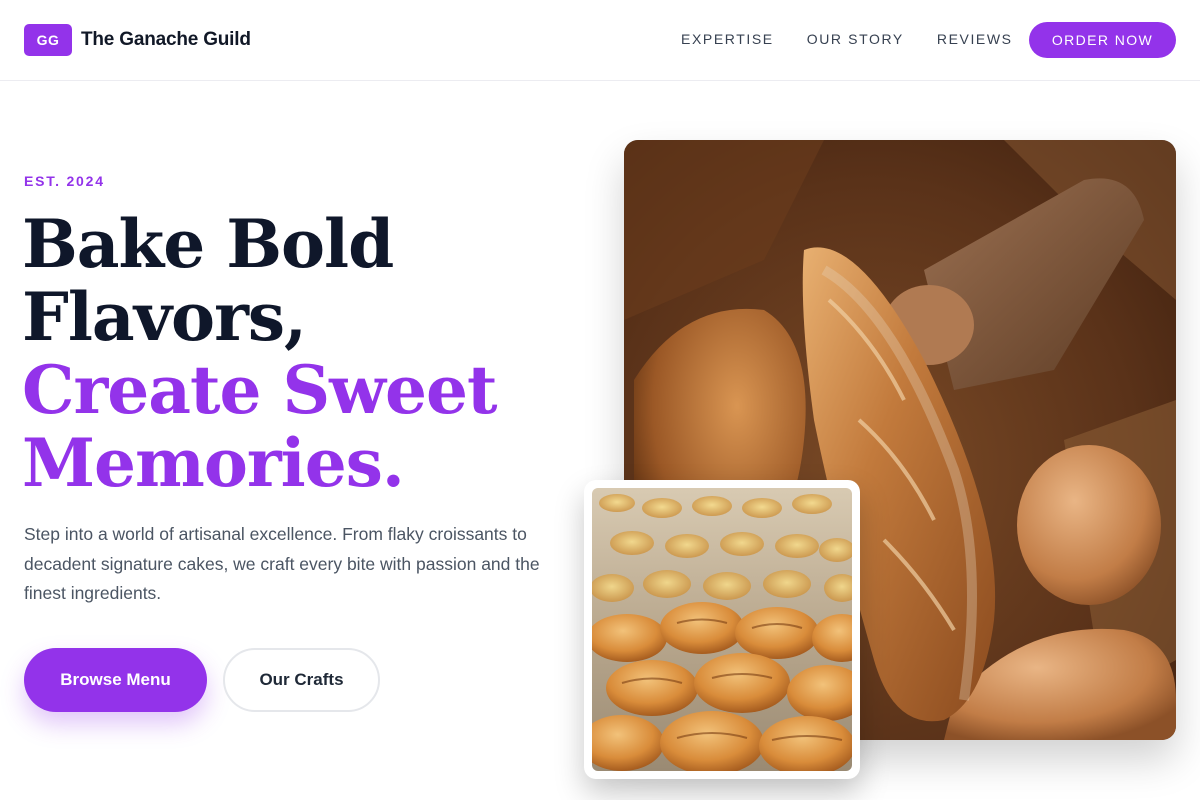  I want to click on pastry-tray-photo-frame, so click(722, 629).